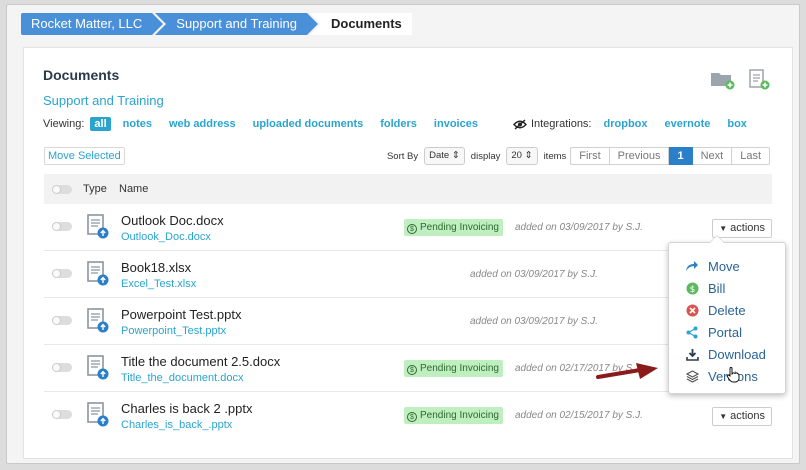 The height and width of the screenshot is (470, 806). I want to click on sort-by-label: Sort By, so click(402, 156).